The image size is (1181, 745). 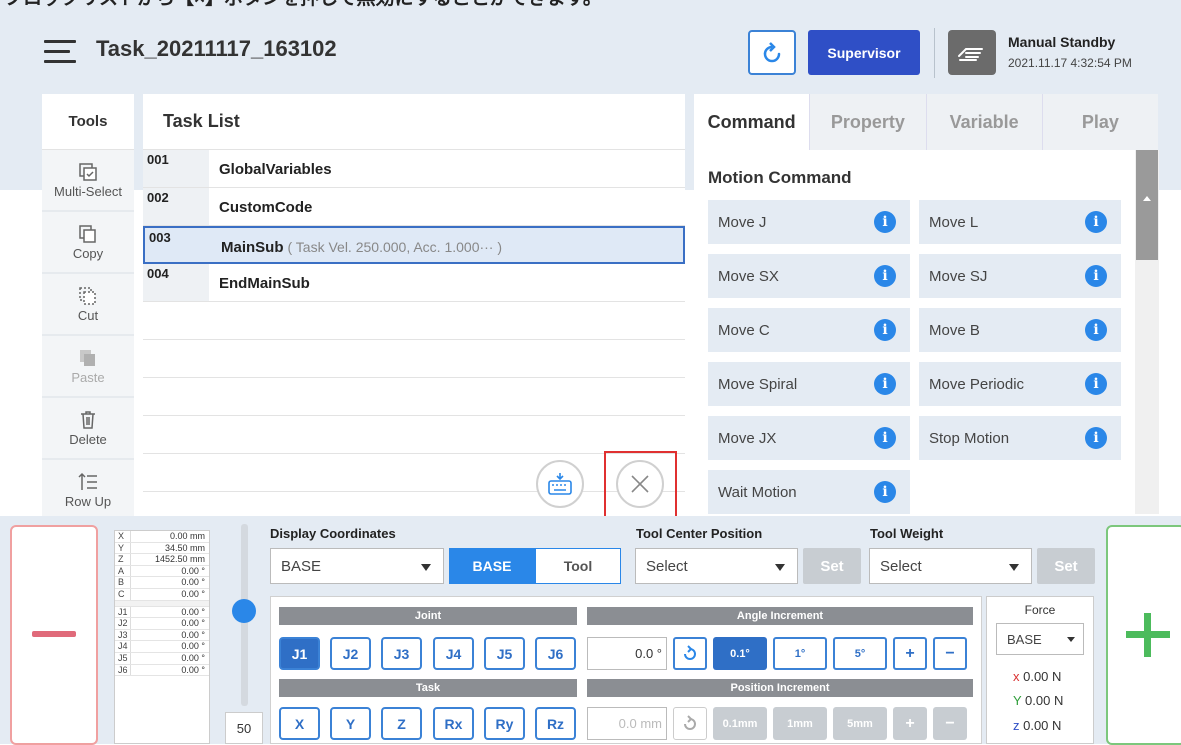 I want to click on keyboard-button, so click(x=560, y=484).